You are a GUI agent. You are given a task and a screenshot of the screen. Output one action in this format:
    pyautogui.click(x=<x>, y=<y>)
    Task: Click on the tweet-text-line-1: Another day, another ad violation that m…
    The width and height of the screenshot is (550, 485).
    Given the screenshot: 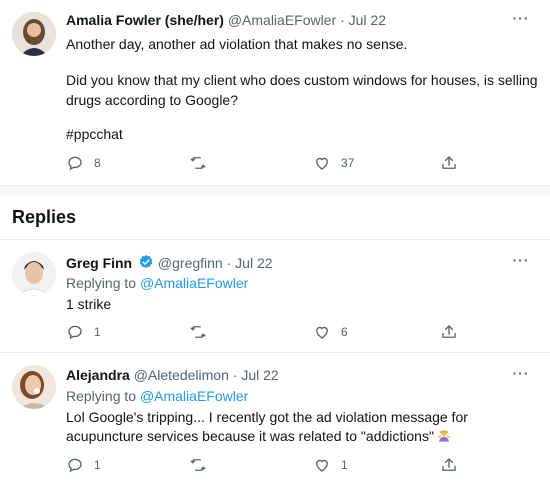 What is the action you would take?
    pyautogui.click(x=237, y=44)
    